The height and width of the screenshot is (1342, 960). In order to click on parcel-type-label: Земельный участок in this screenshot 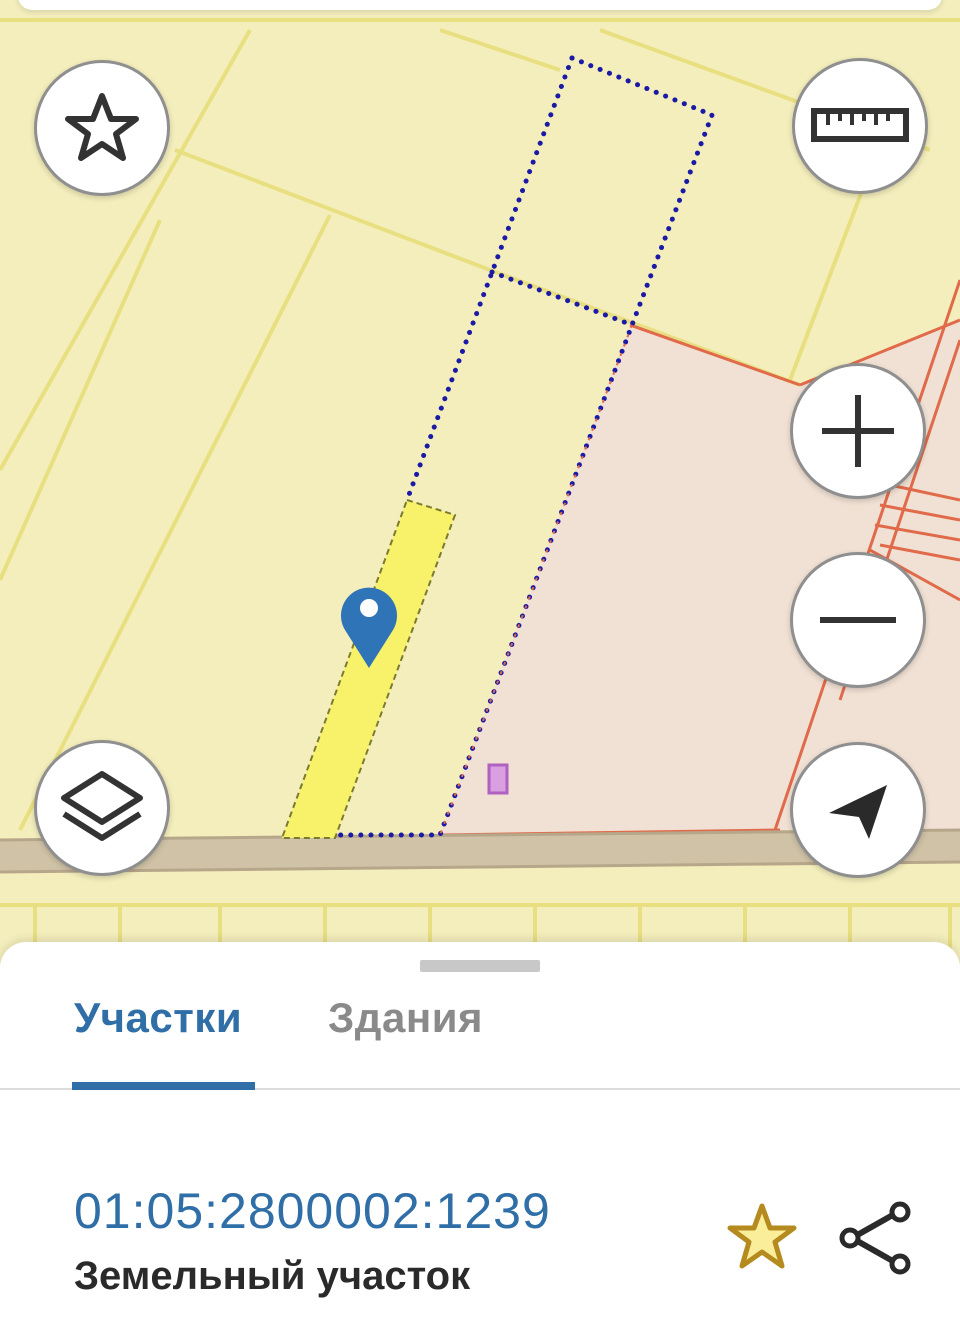, I will do `click(272, 1276)`.